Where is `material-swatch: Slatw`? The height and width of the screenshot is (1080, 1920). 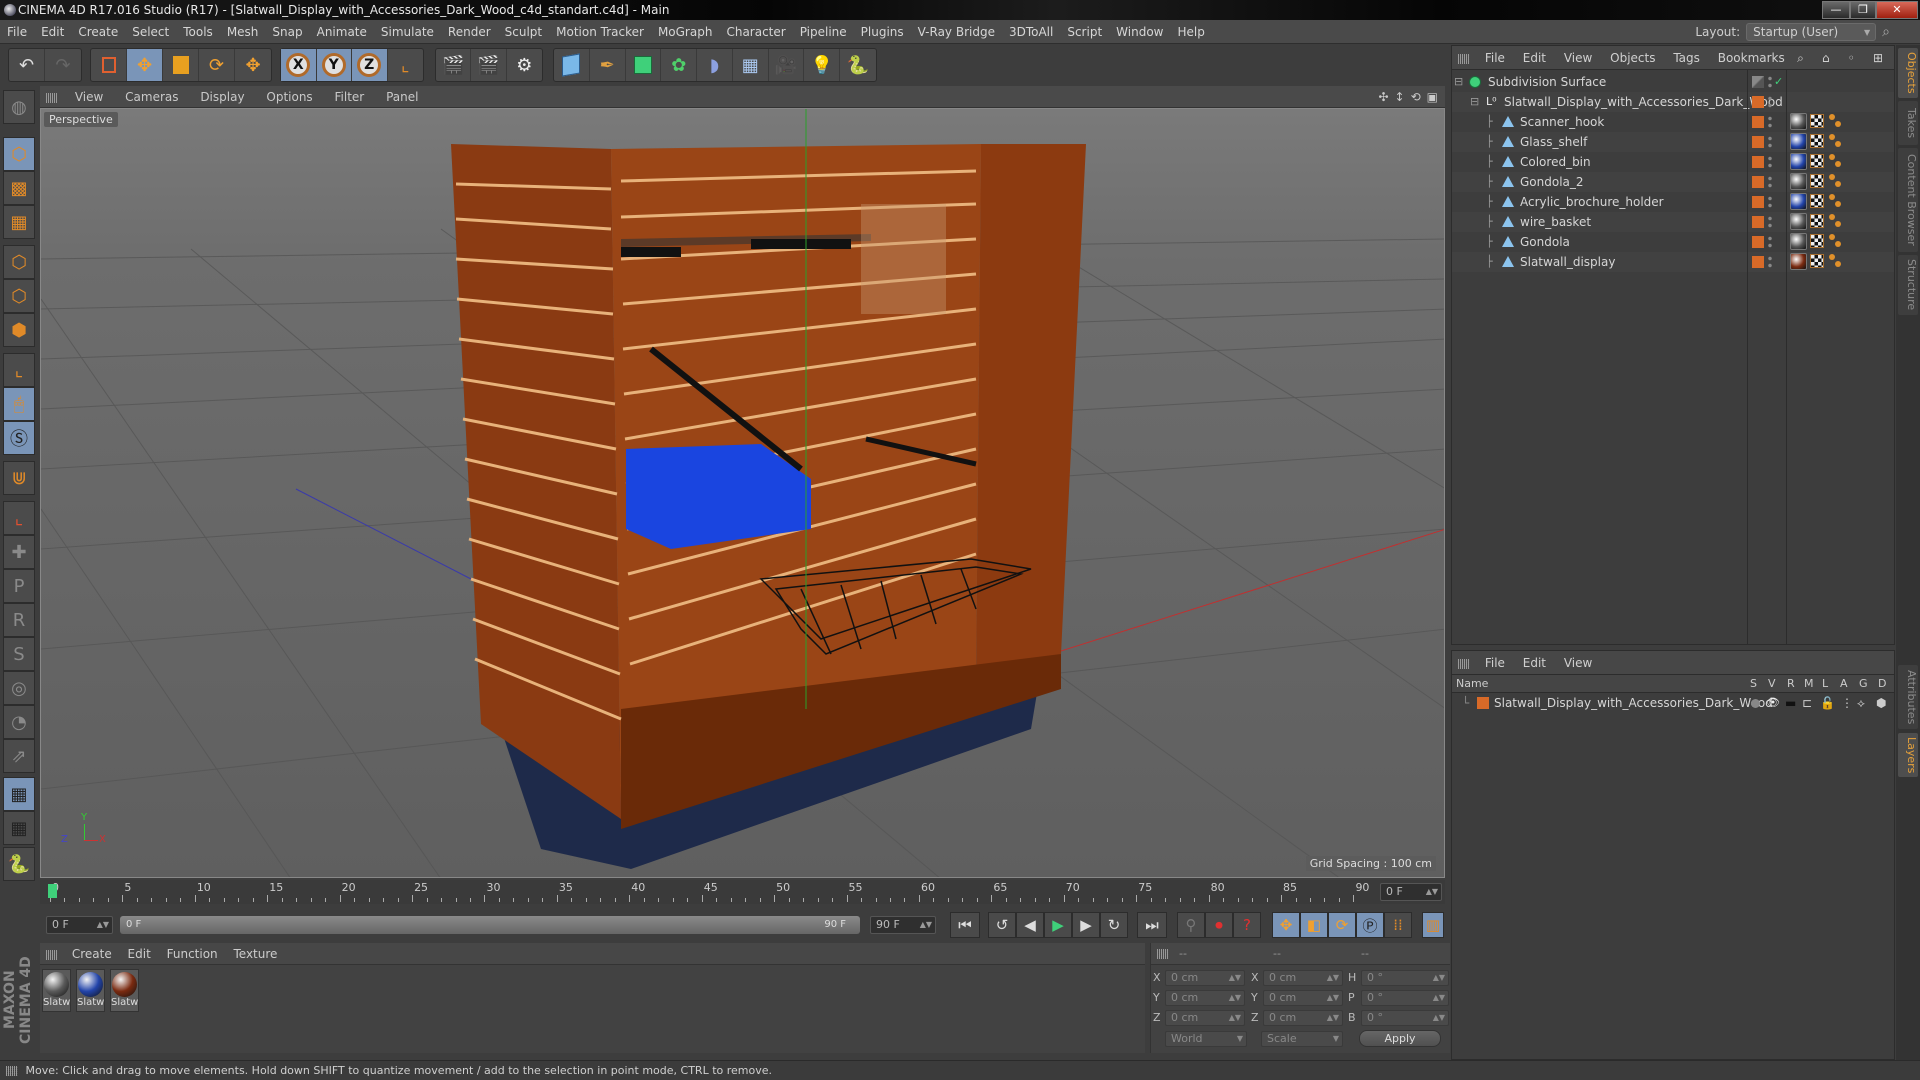 material-swatch: Slatw is located at coordinates (56, 990).